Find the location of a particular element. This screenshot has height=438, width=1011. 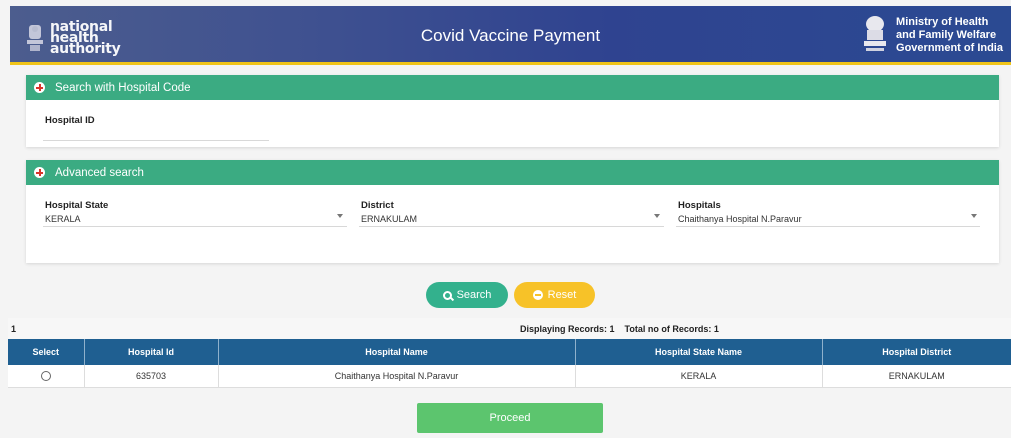

ashoka-emblem-icon is located at coordinates (875, 33).